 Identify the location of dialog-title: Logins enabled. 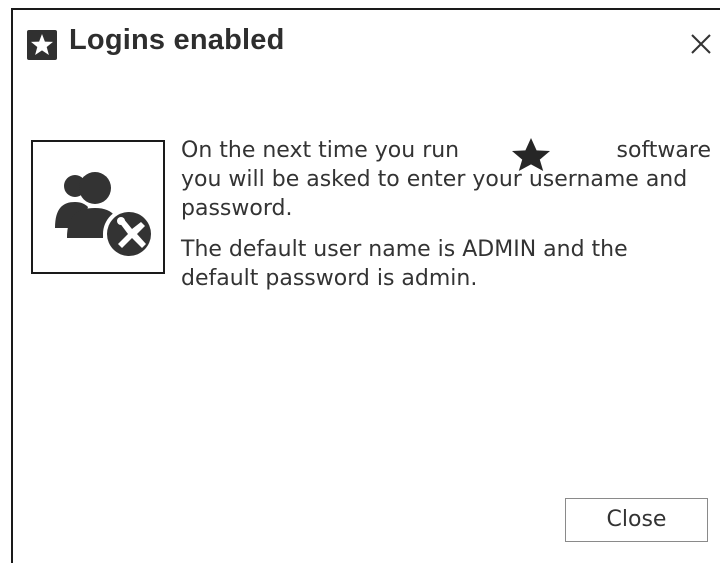
(177, 40).